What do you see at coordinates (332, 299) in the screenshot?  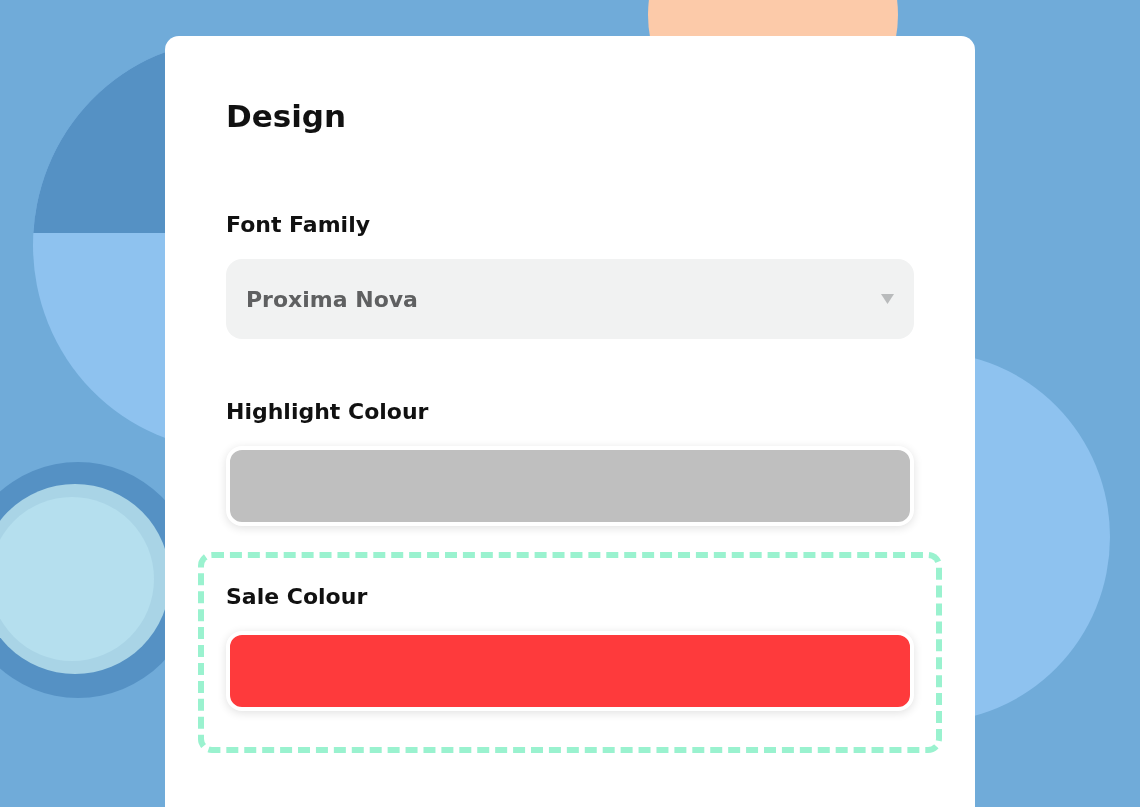 I see `select-value: Proxima Nova` at bounding box center [332, 299].